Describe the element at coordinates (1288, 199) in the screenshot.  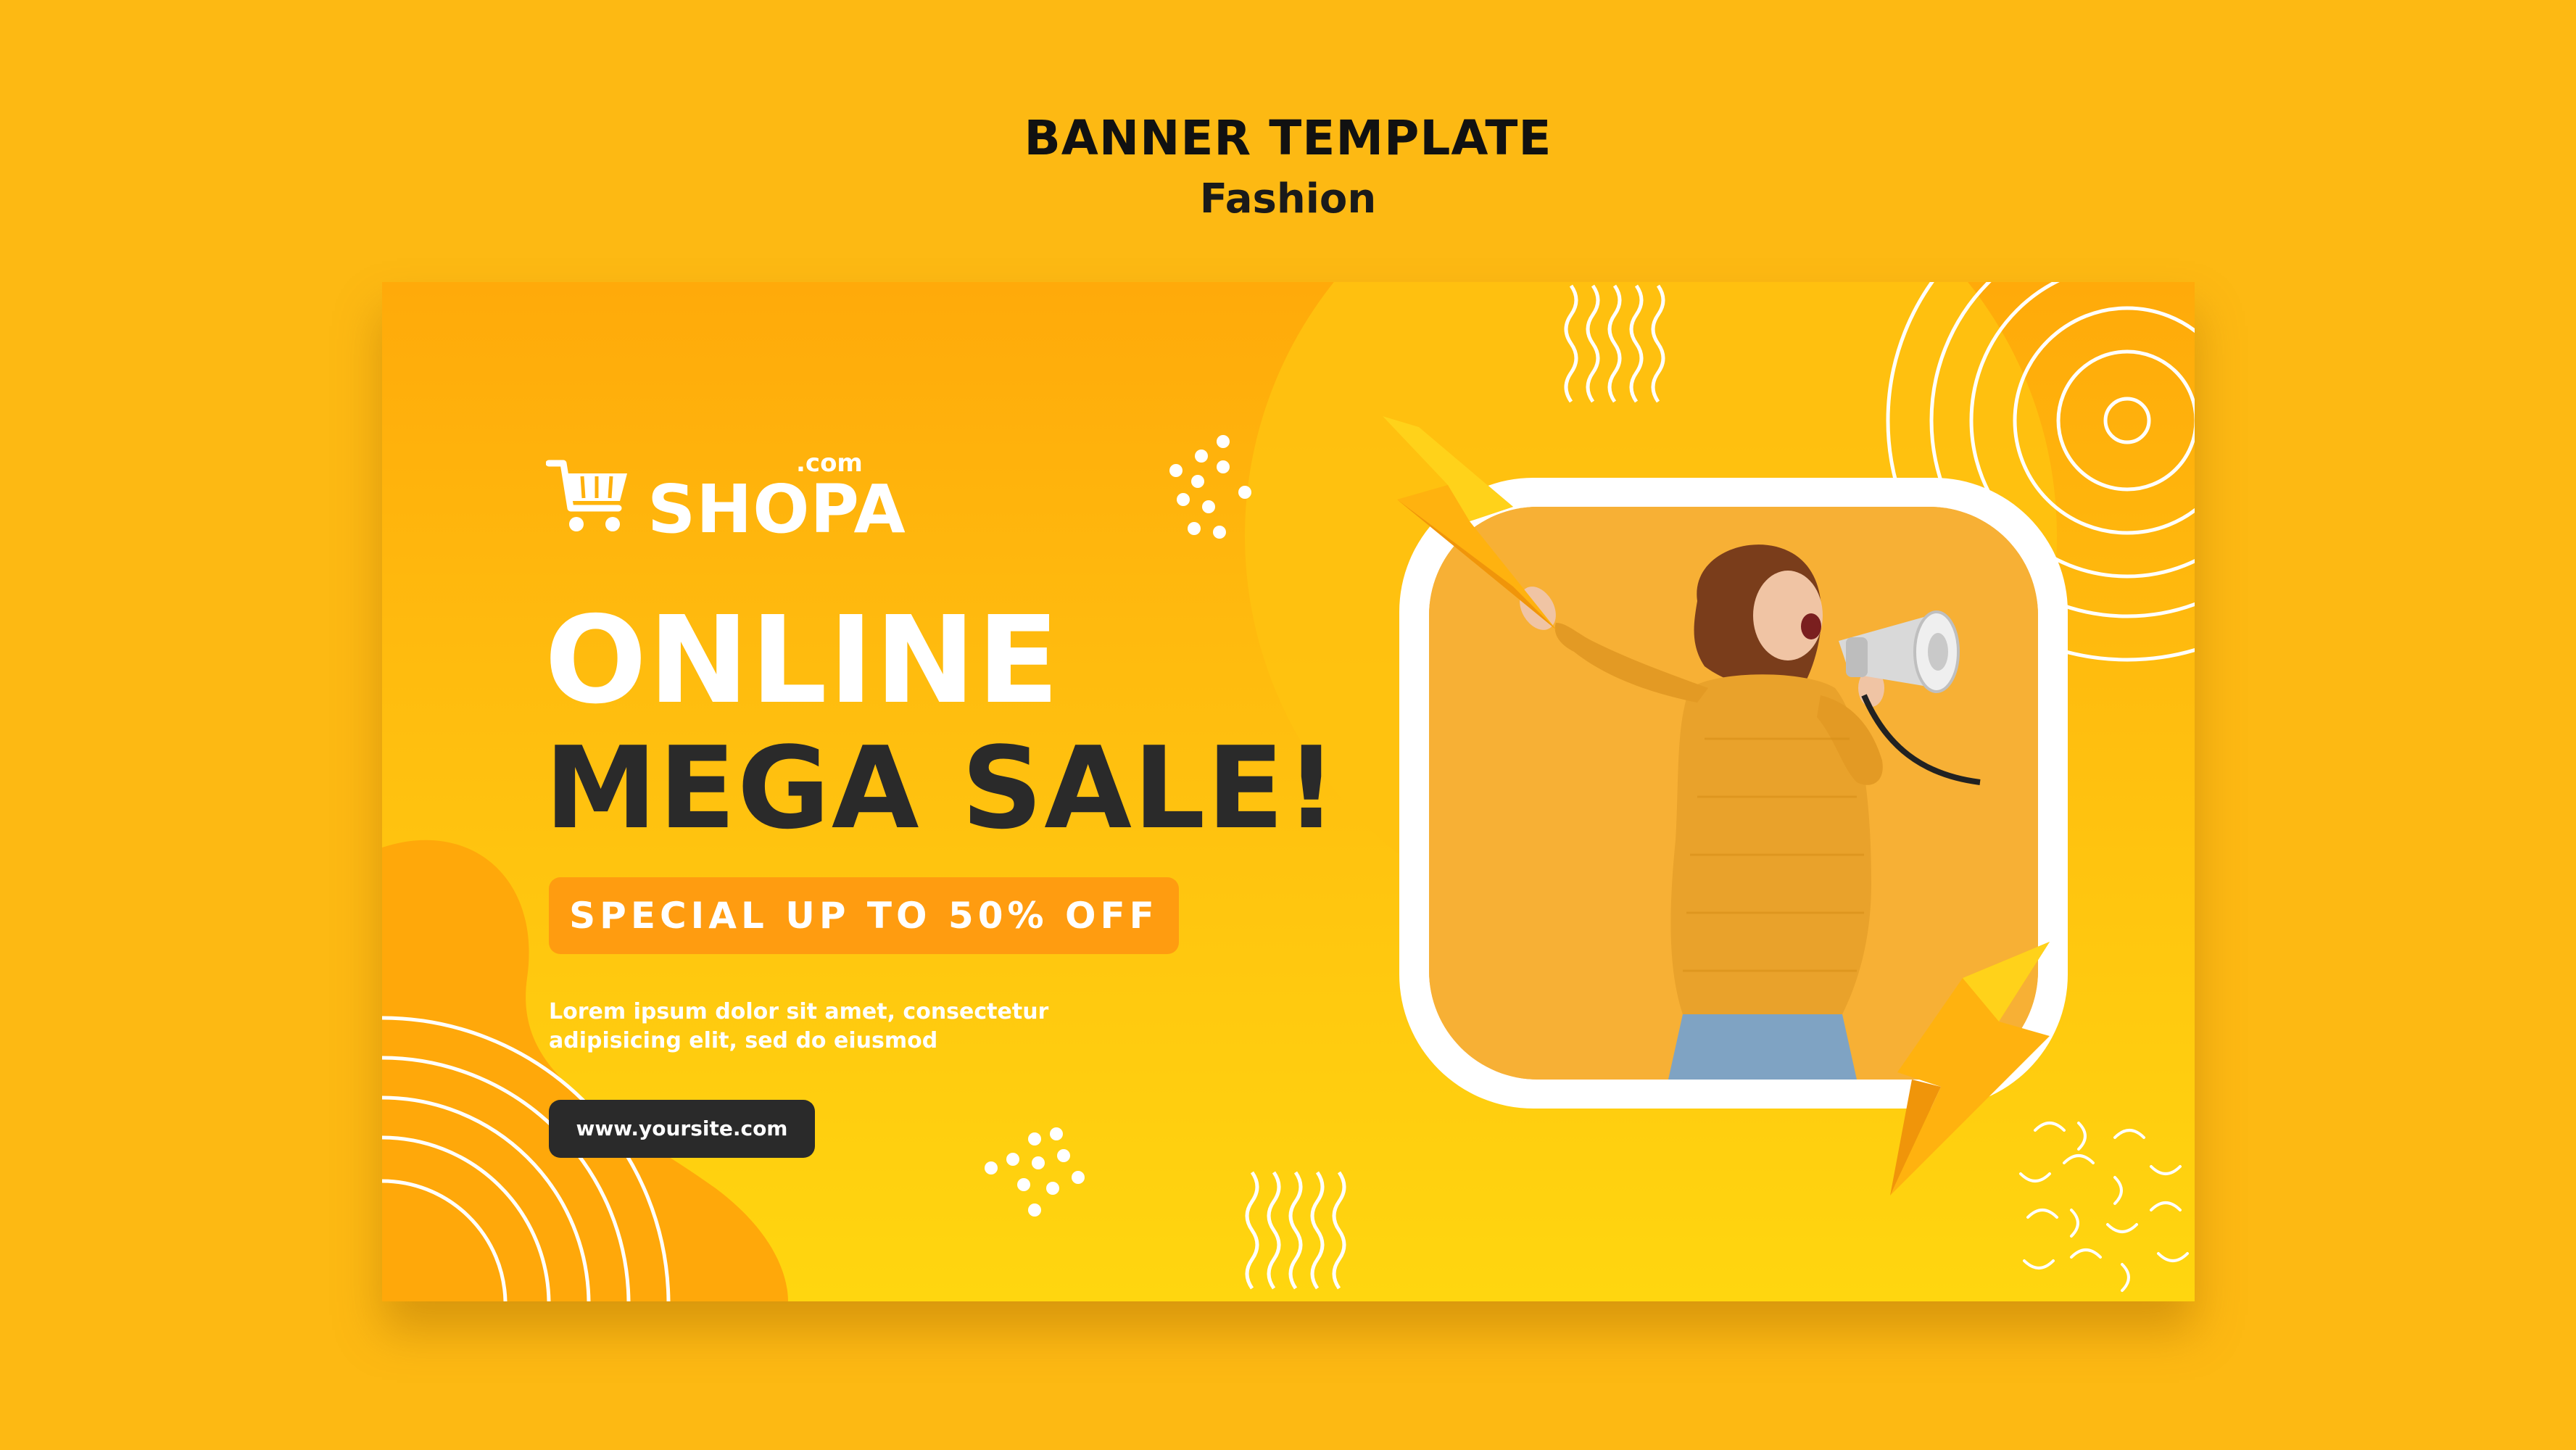
I see `page-subtitle: Fashion` at that location.